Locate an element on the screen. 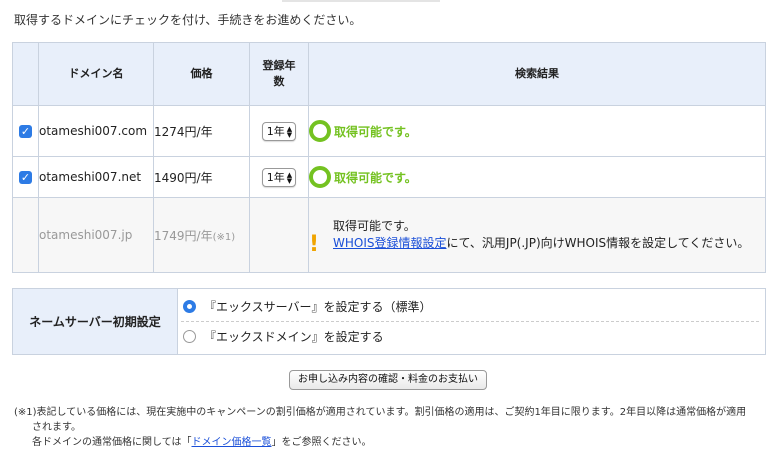  domain-name: otameshi007.com is located at coordinates (96, 131).